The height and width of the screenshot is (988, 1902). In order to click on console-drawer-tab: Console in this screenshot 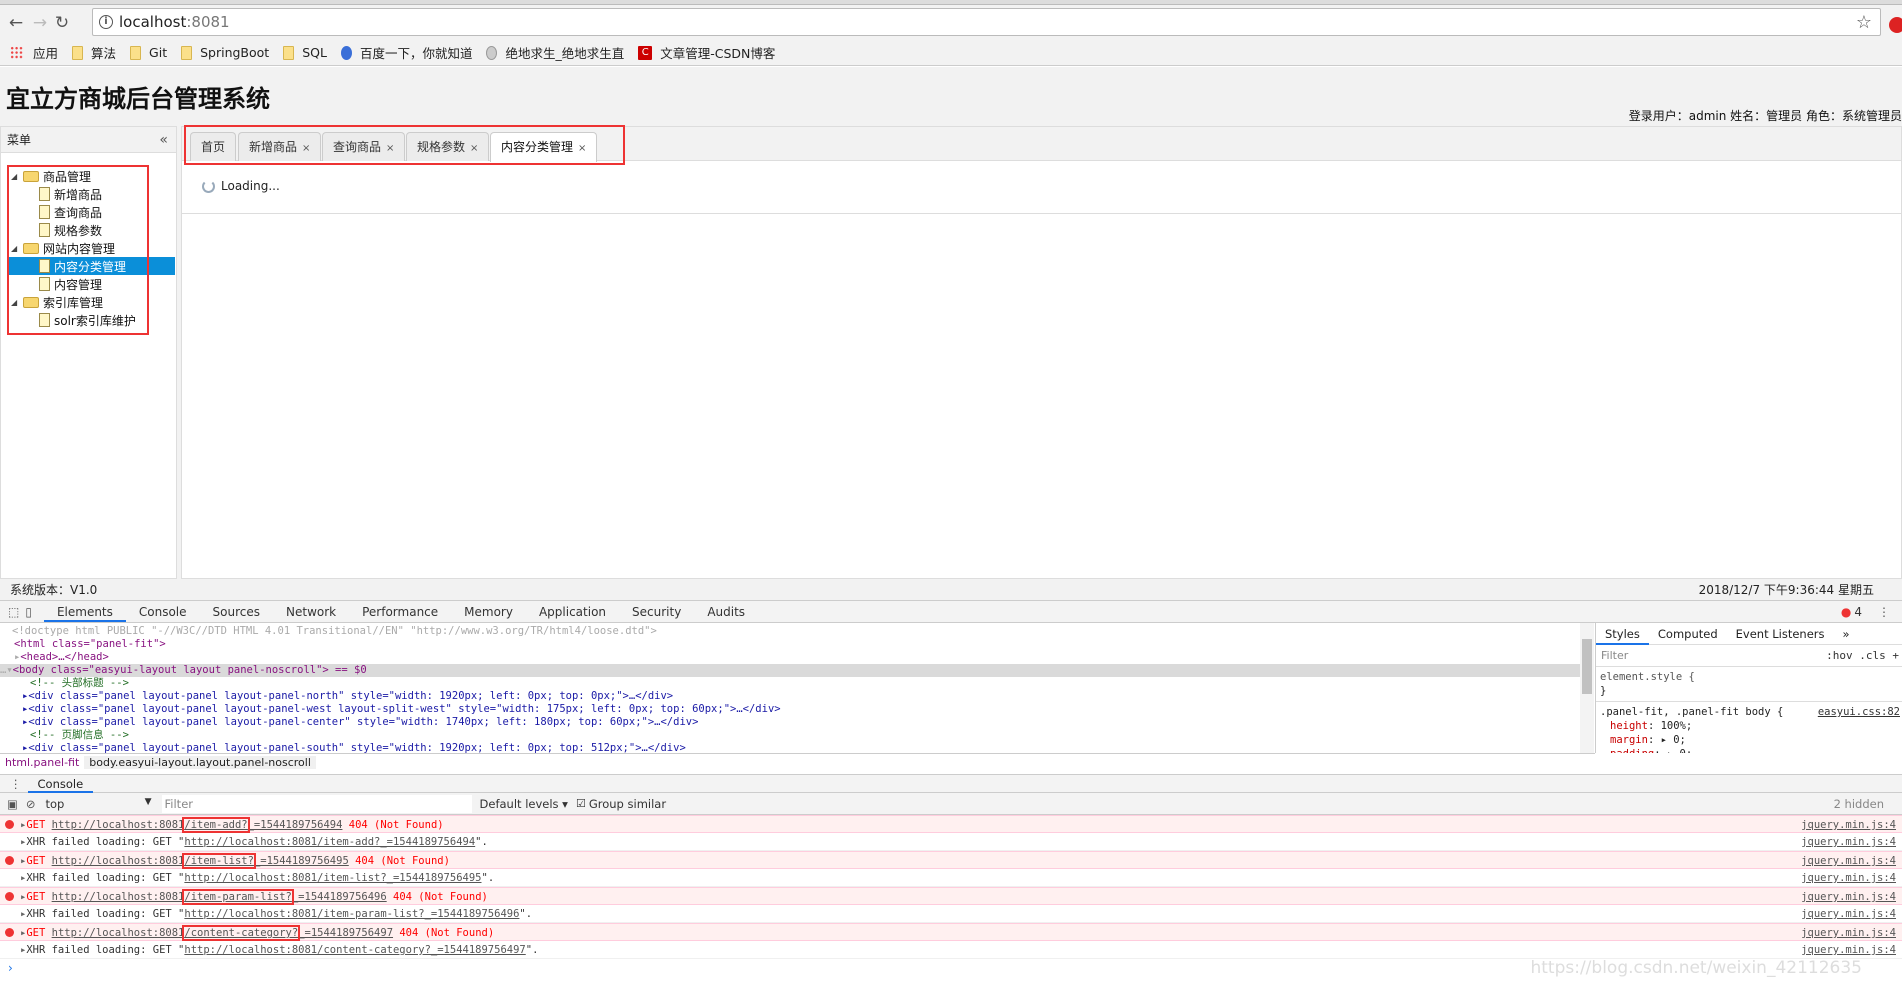, I will do `click(60, 784)`.